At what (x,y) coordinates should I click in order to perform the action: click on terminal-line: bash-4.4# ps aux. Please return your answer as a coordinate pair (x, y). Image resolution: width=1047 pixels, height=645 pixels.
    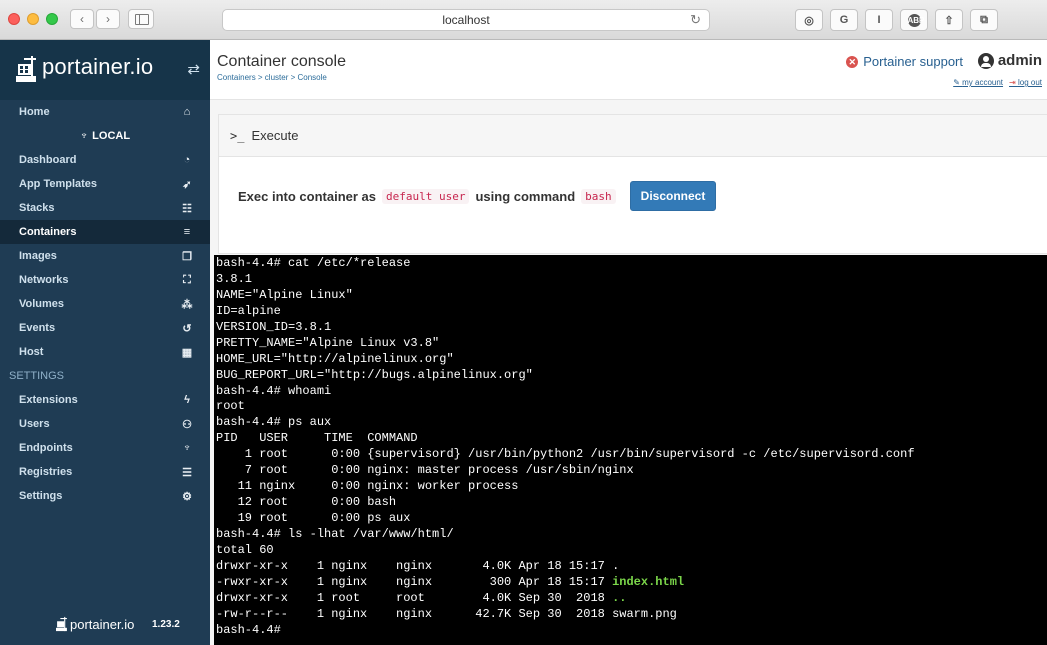
    Looking at the image, I should click on (274, 422).